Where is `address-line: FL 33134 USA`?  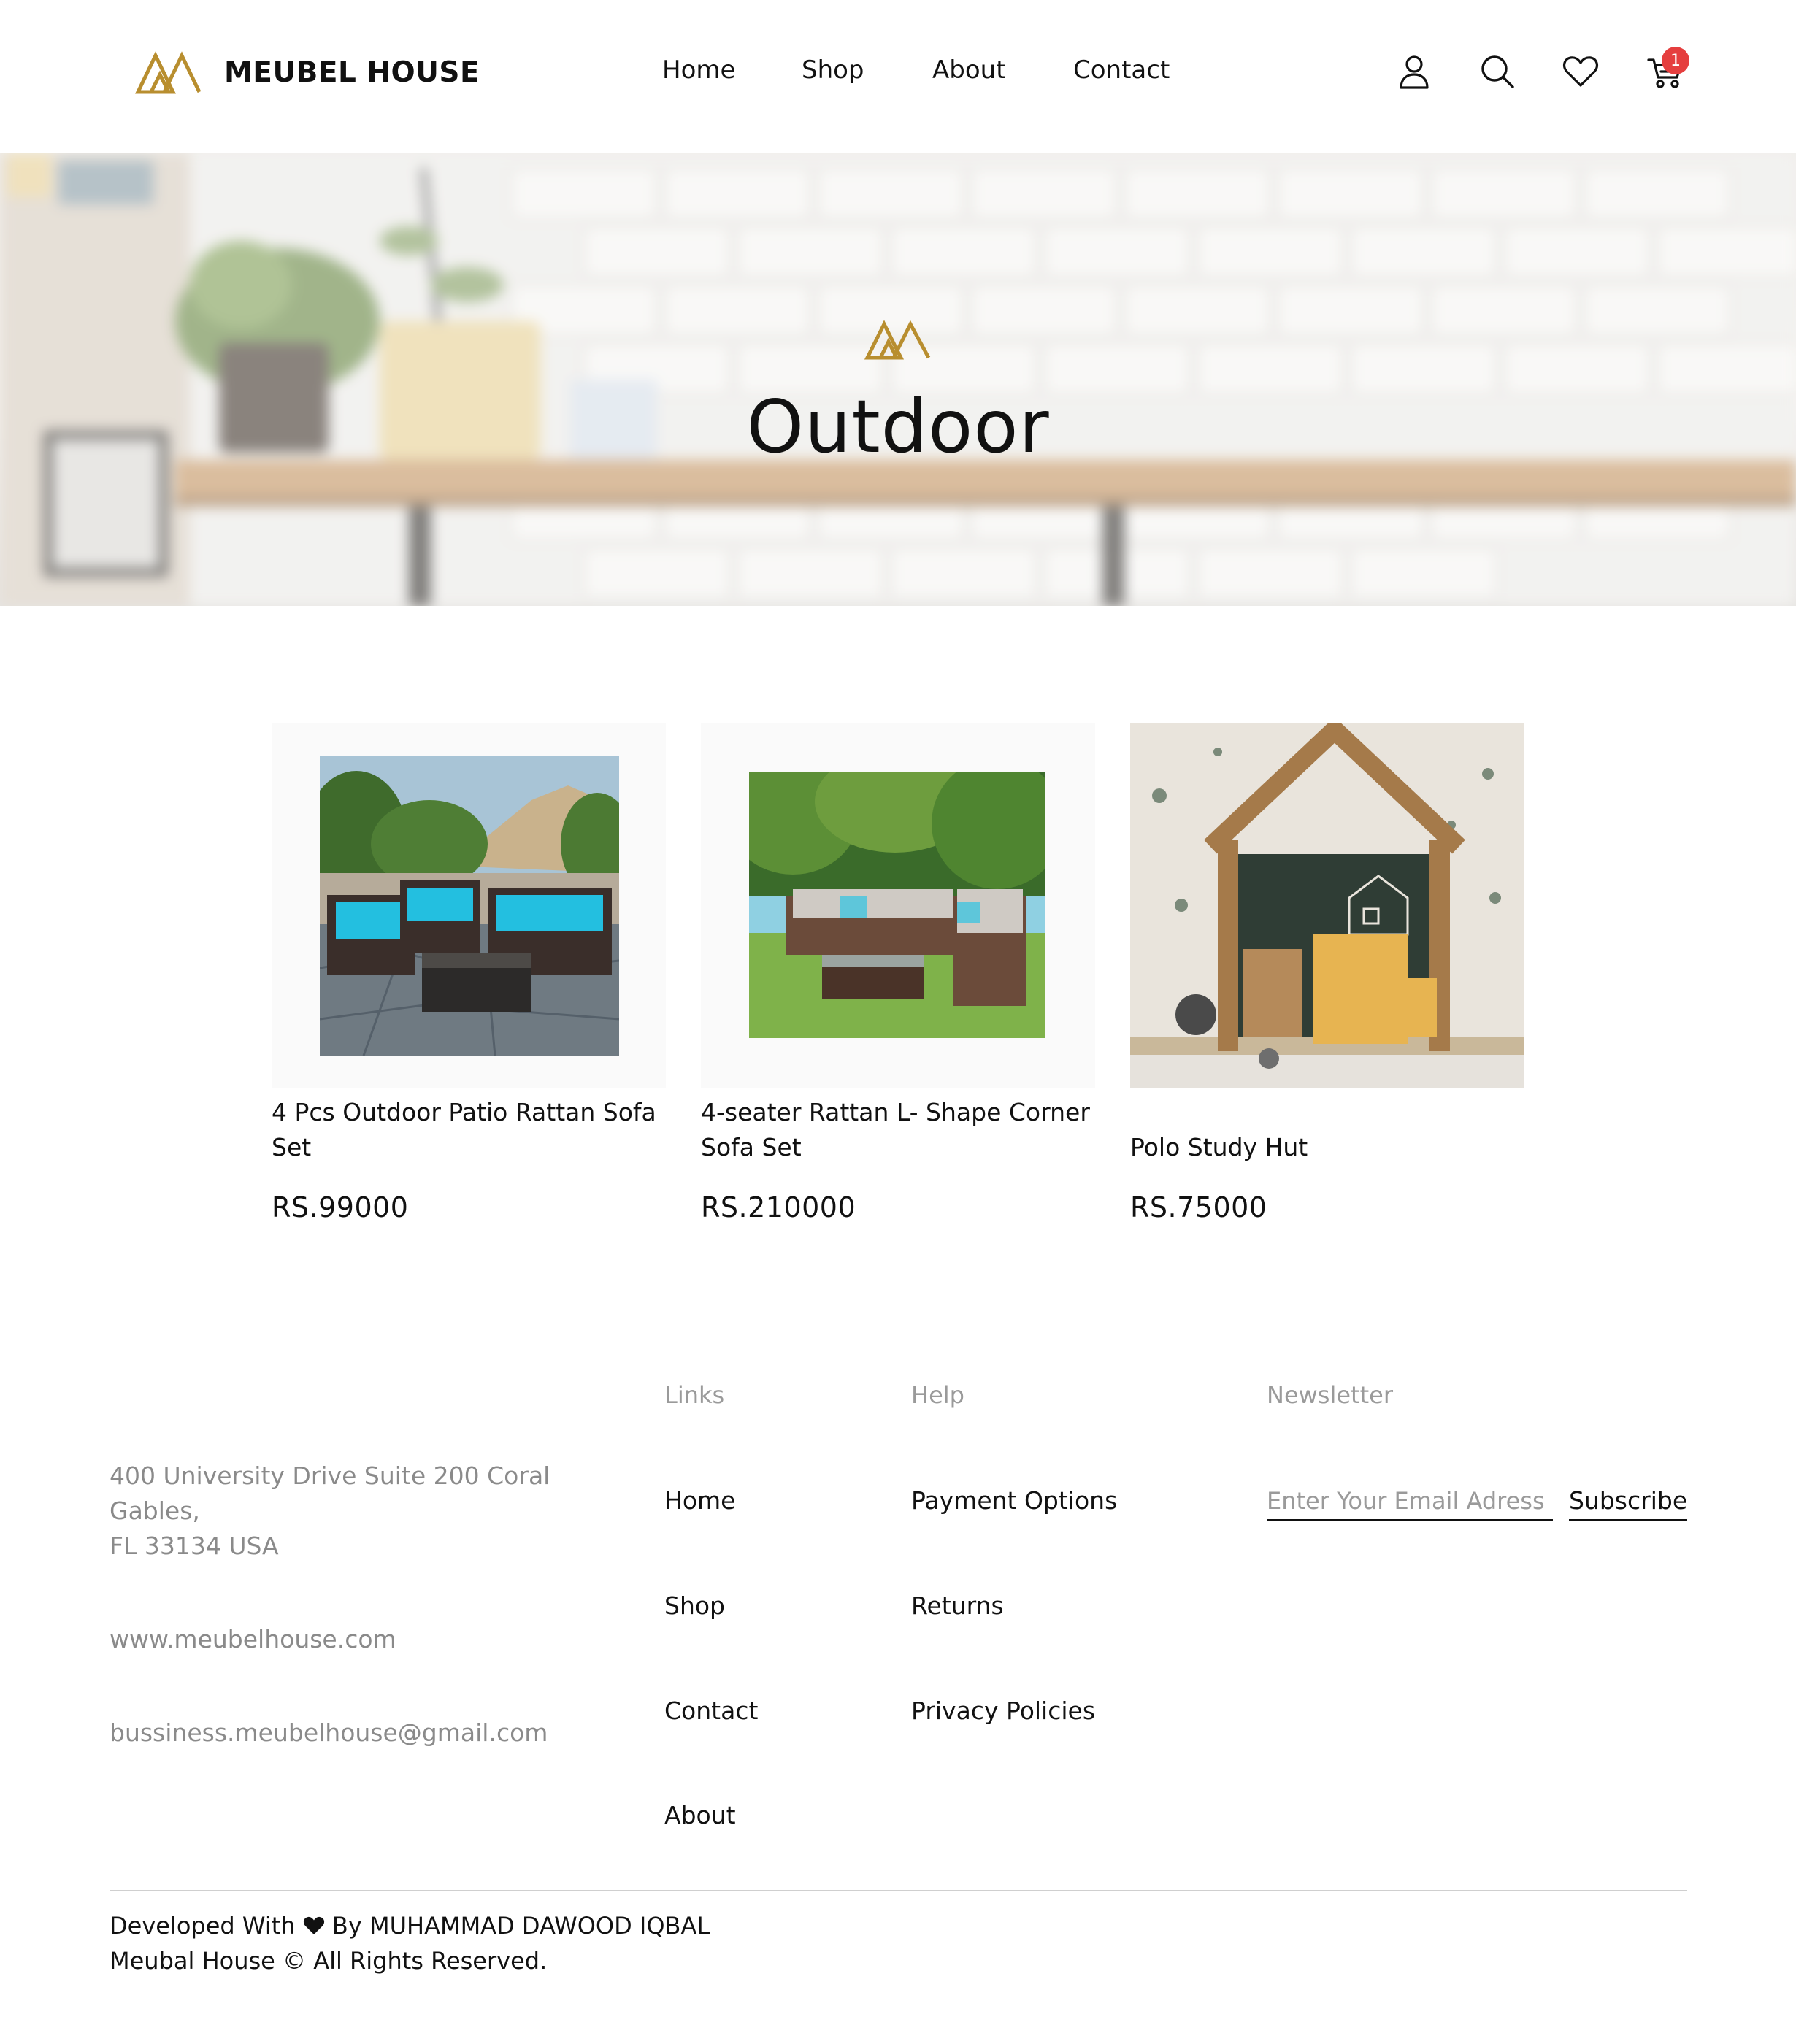
address-line: FL 33134 USA is located at coordinates (194, 1546).